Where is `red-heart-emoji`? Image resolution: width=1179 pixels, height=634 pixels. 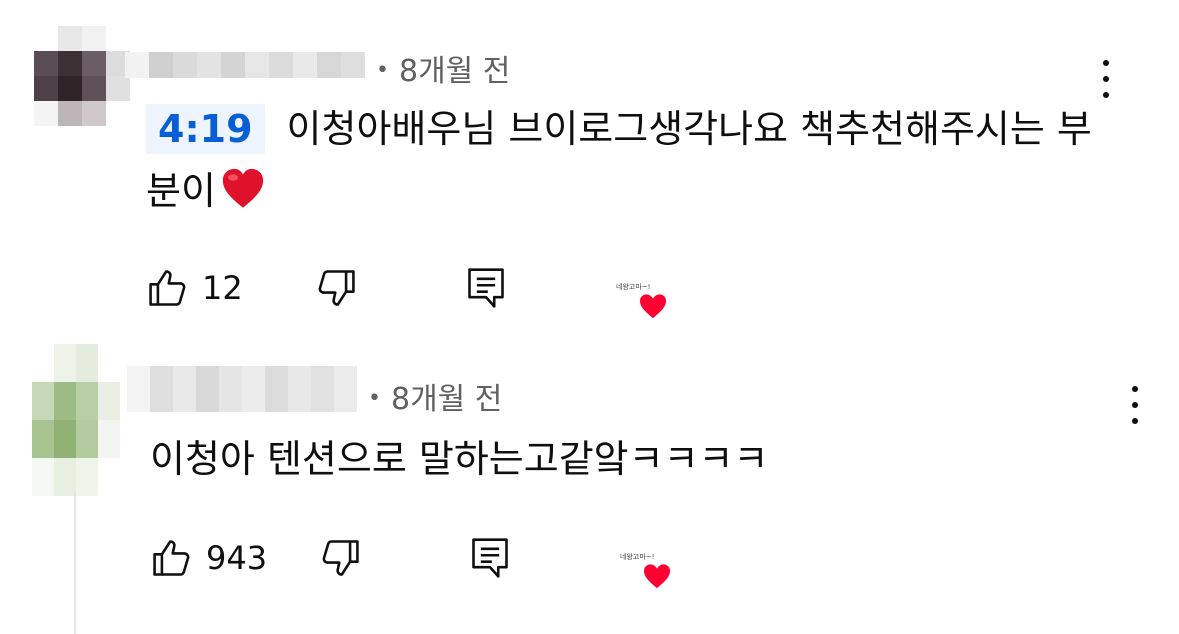
red-heart-emoji is located at coordinates (243, 188).